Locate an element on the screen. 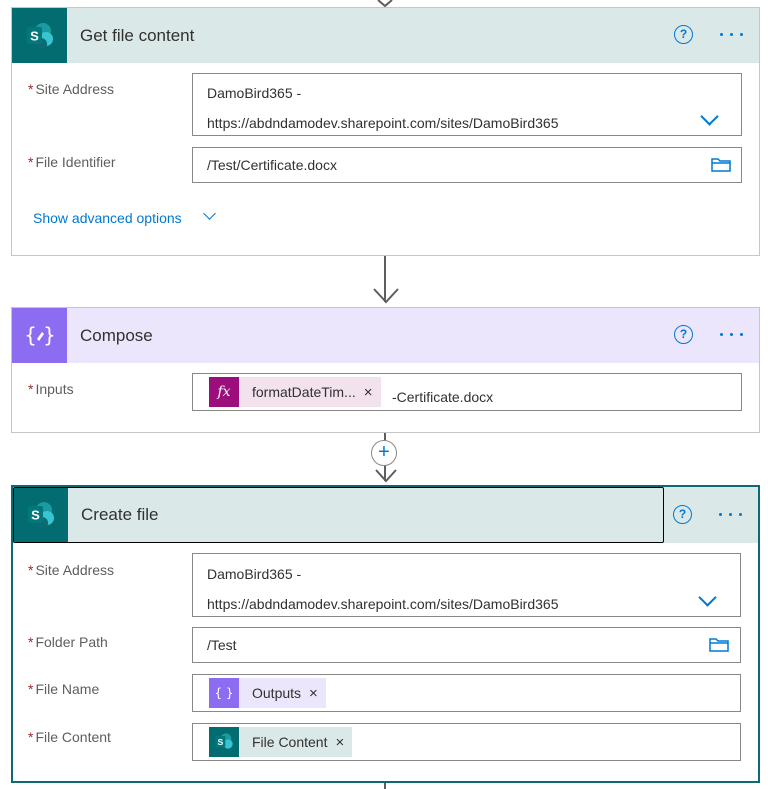  file-identifier-value: /Test/Certificate.docx is located at coordinates (272, 165).